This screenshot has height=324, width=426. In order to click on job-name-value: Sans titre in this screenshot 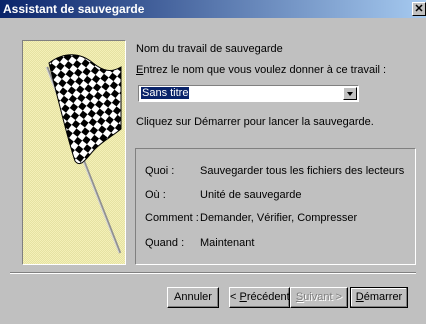, I will do `click(165, 93)`.